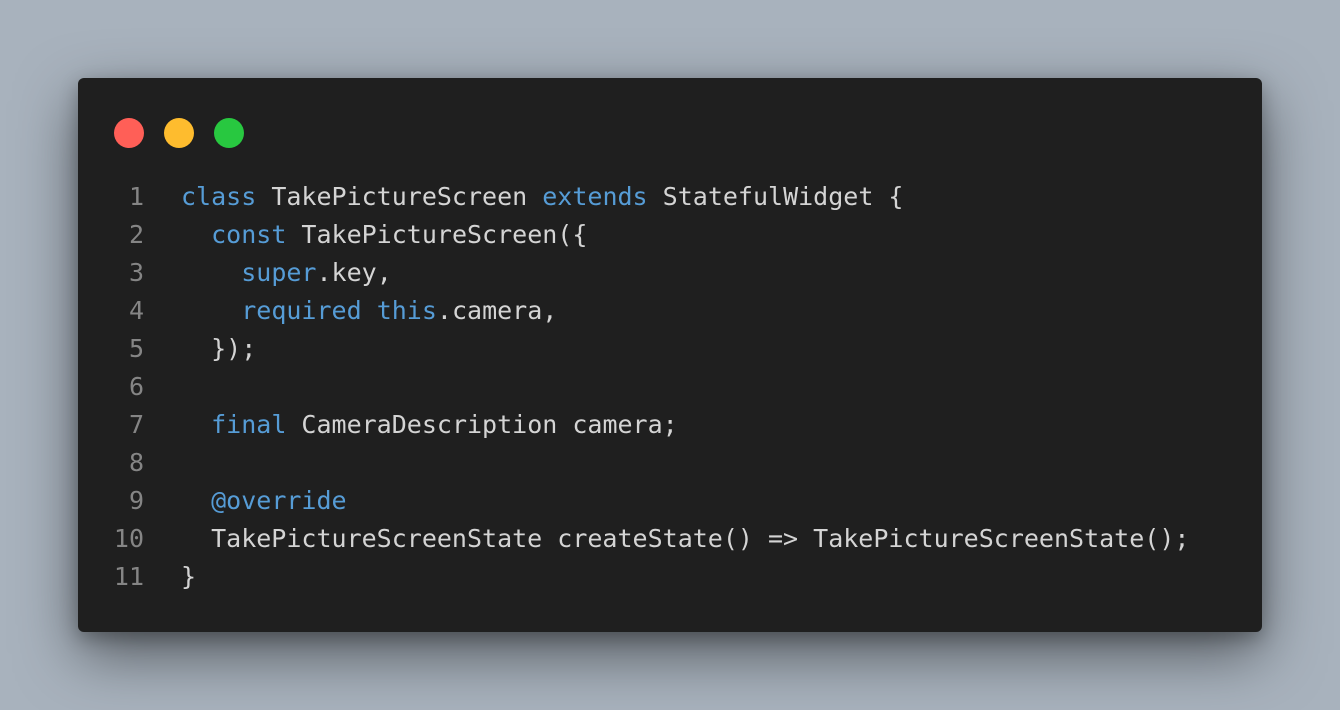 The width and height of the screenshot is (1340, 710). What do you see at coordinates (136, 234) in the screenshot?
I see `line-number: 2` at bounding box center [136, 234].